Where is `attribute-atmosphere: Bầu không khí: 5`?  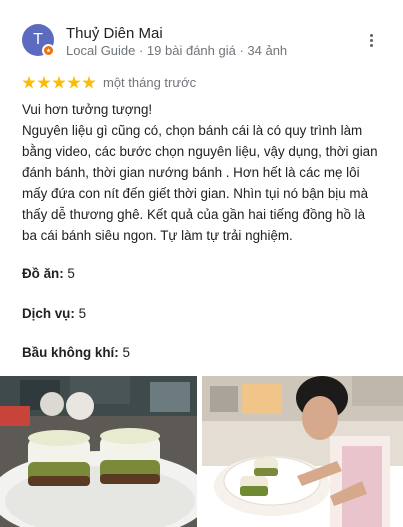
attribute-atmosphere: Bầu không khí: 5 is located at coordinates (76, 352).